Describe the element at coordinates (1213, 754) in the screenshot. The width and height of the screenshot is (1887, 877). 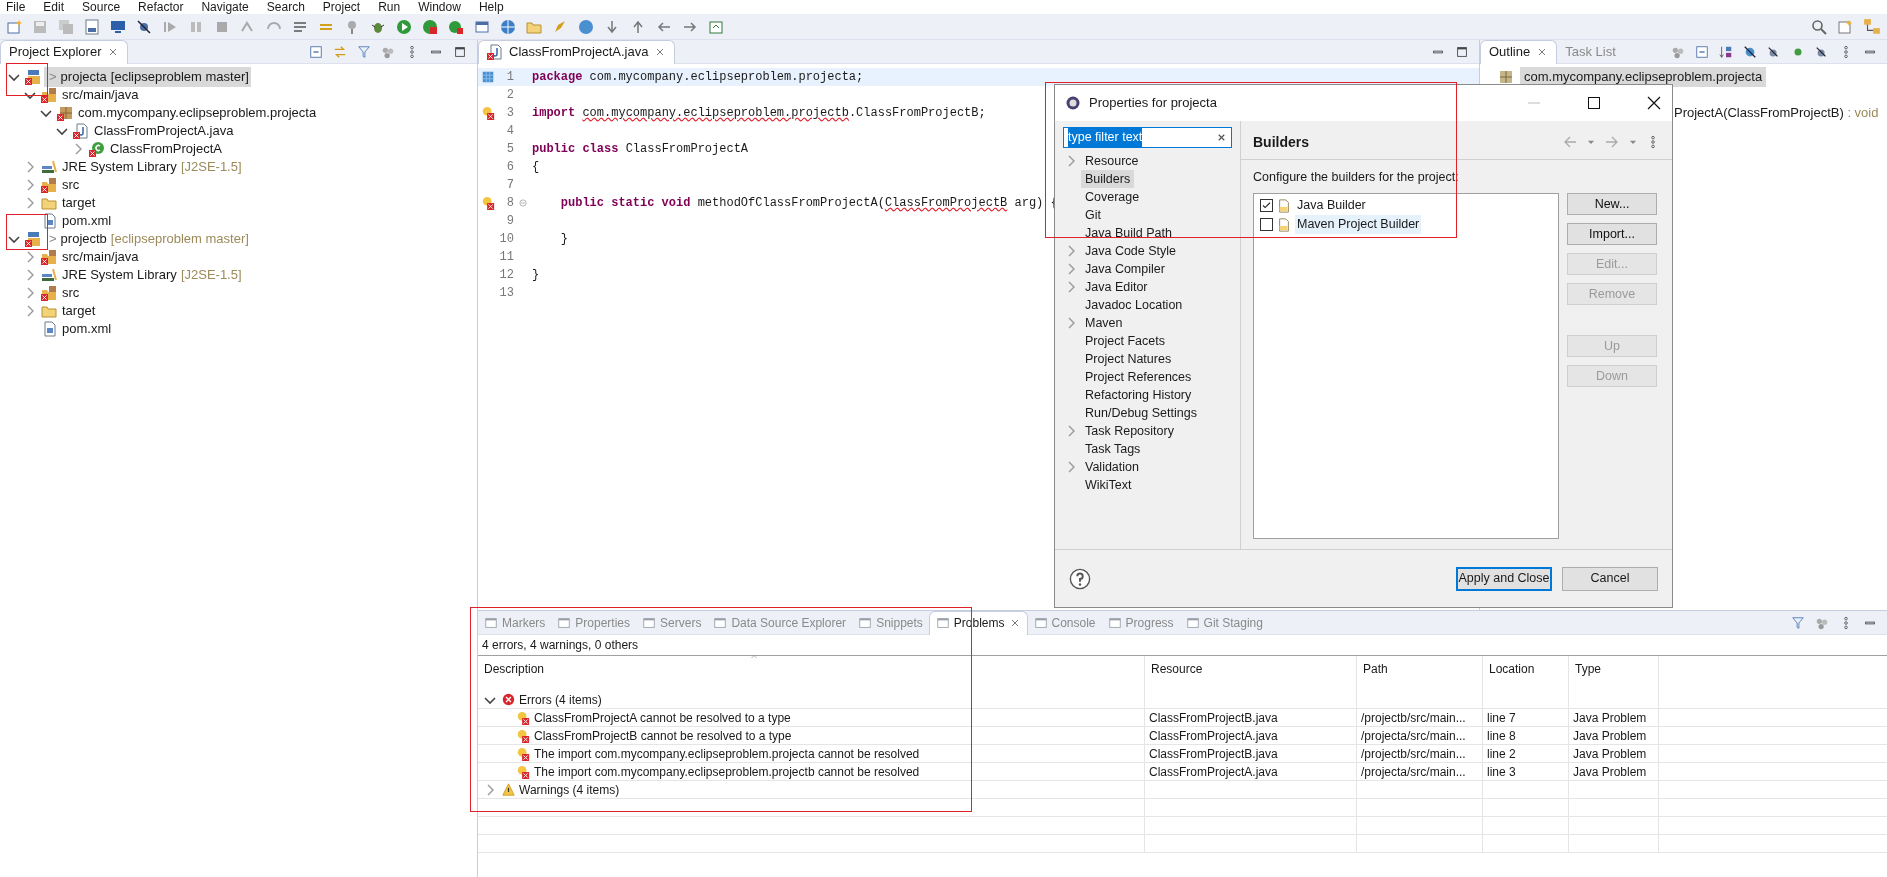
I see `table-cell-text: ClassFromProjectB.java` at that location.